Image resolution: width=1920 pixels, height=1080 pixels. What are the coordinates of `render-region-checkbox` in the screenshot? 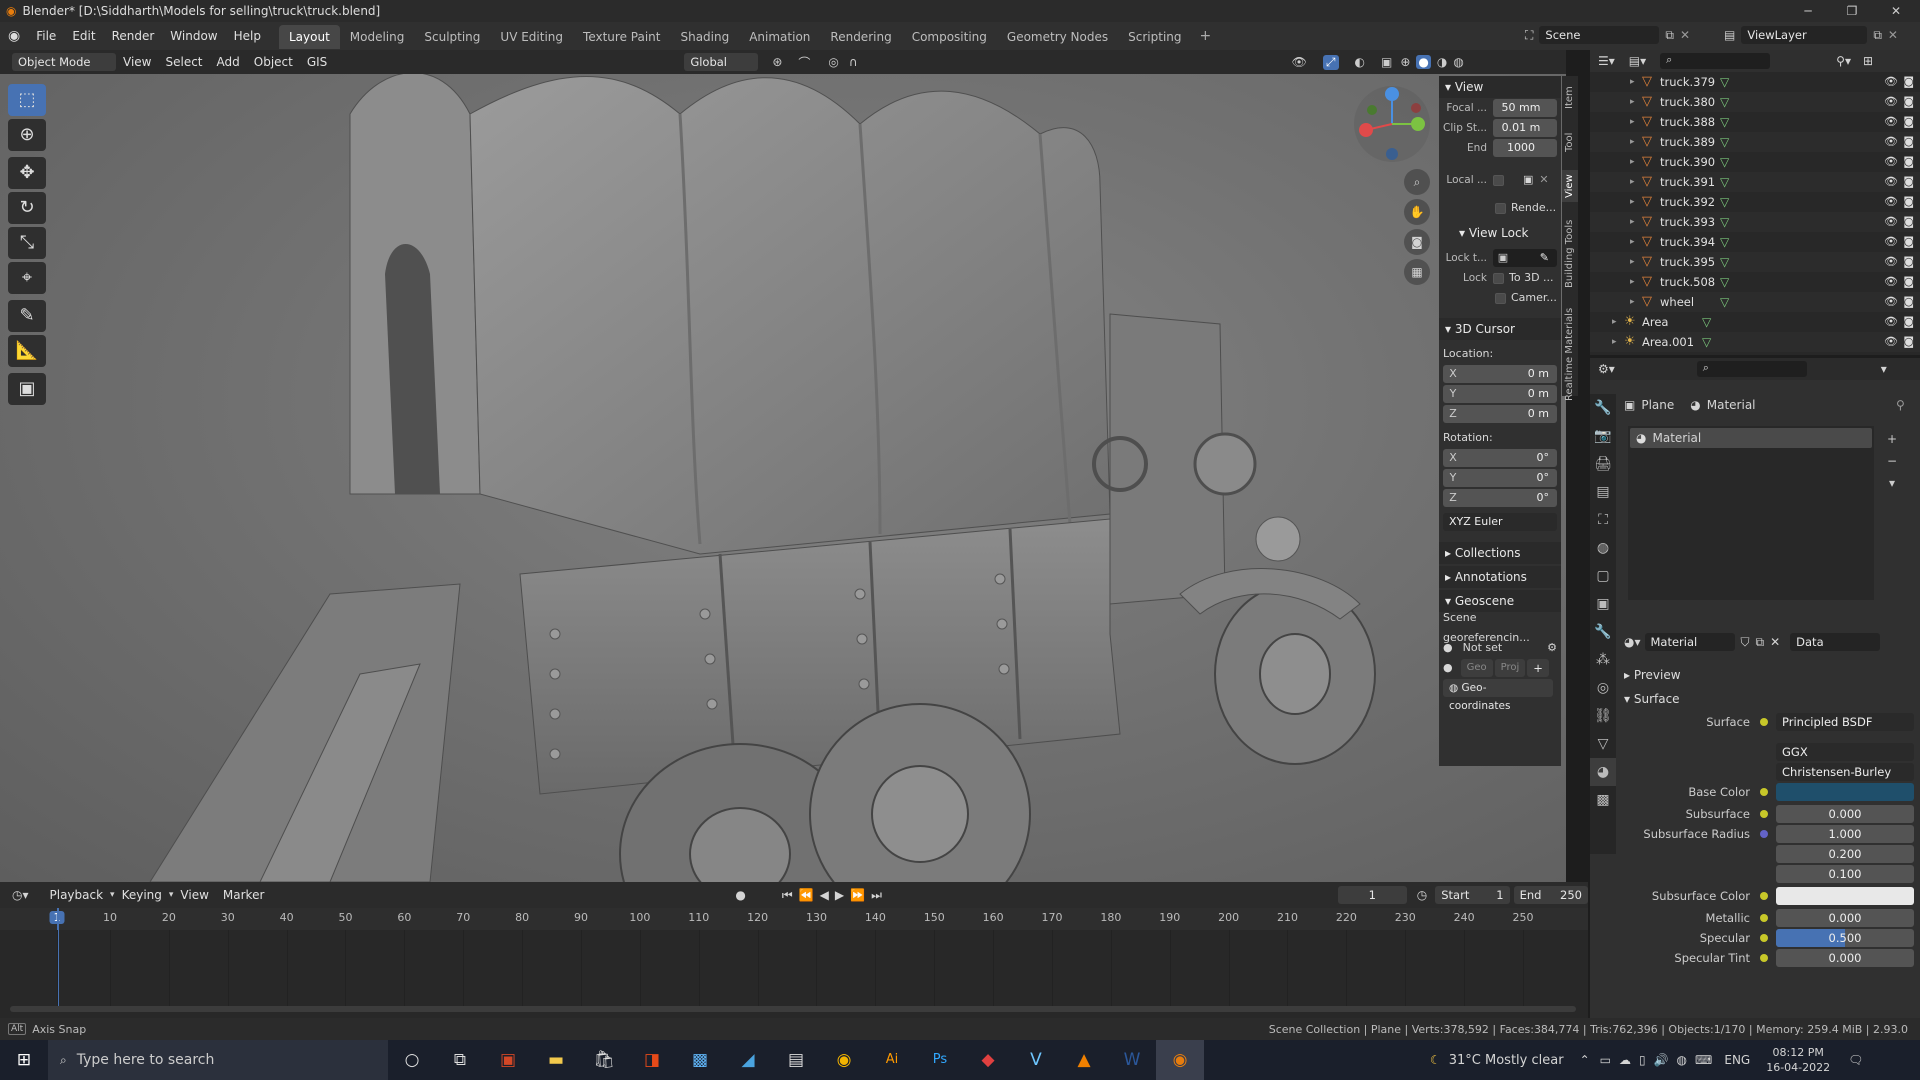 It's located at (1500, 208).